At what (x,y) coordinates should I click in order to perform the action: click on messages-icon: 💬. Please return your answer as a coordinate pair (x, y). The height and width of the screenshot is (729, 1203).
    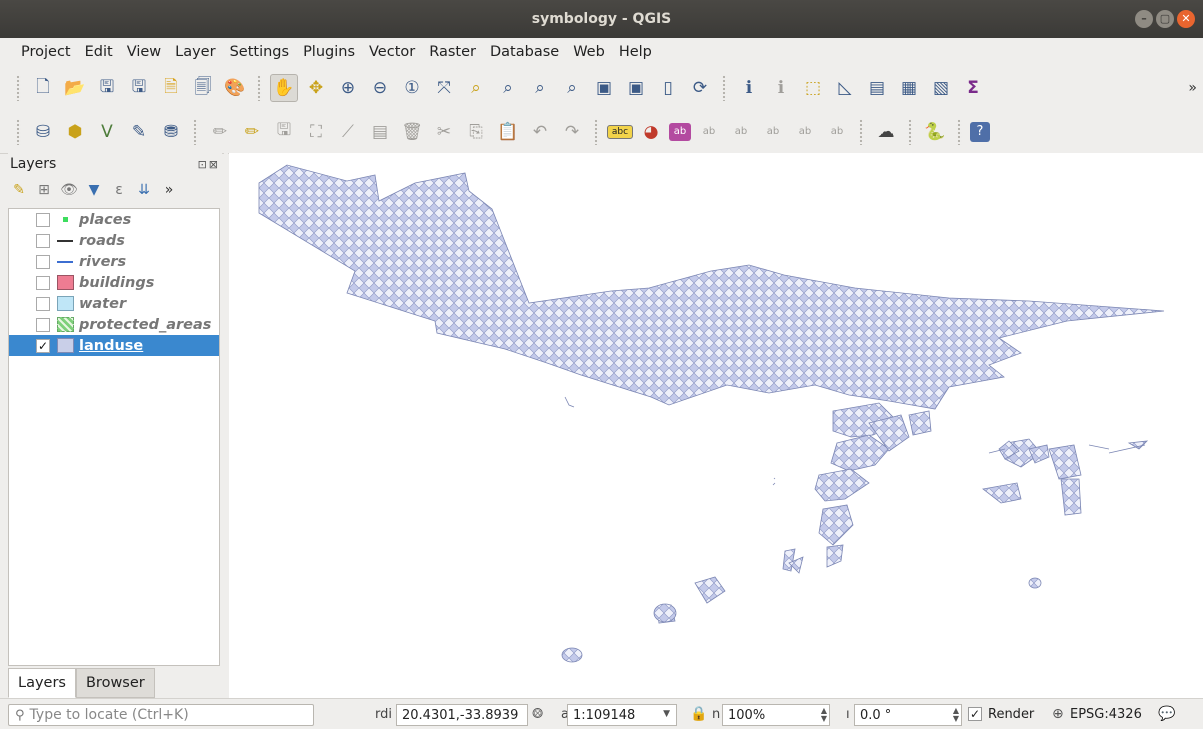
    Looking at the image, I should click on (1166, 714).